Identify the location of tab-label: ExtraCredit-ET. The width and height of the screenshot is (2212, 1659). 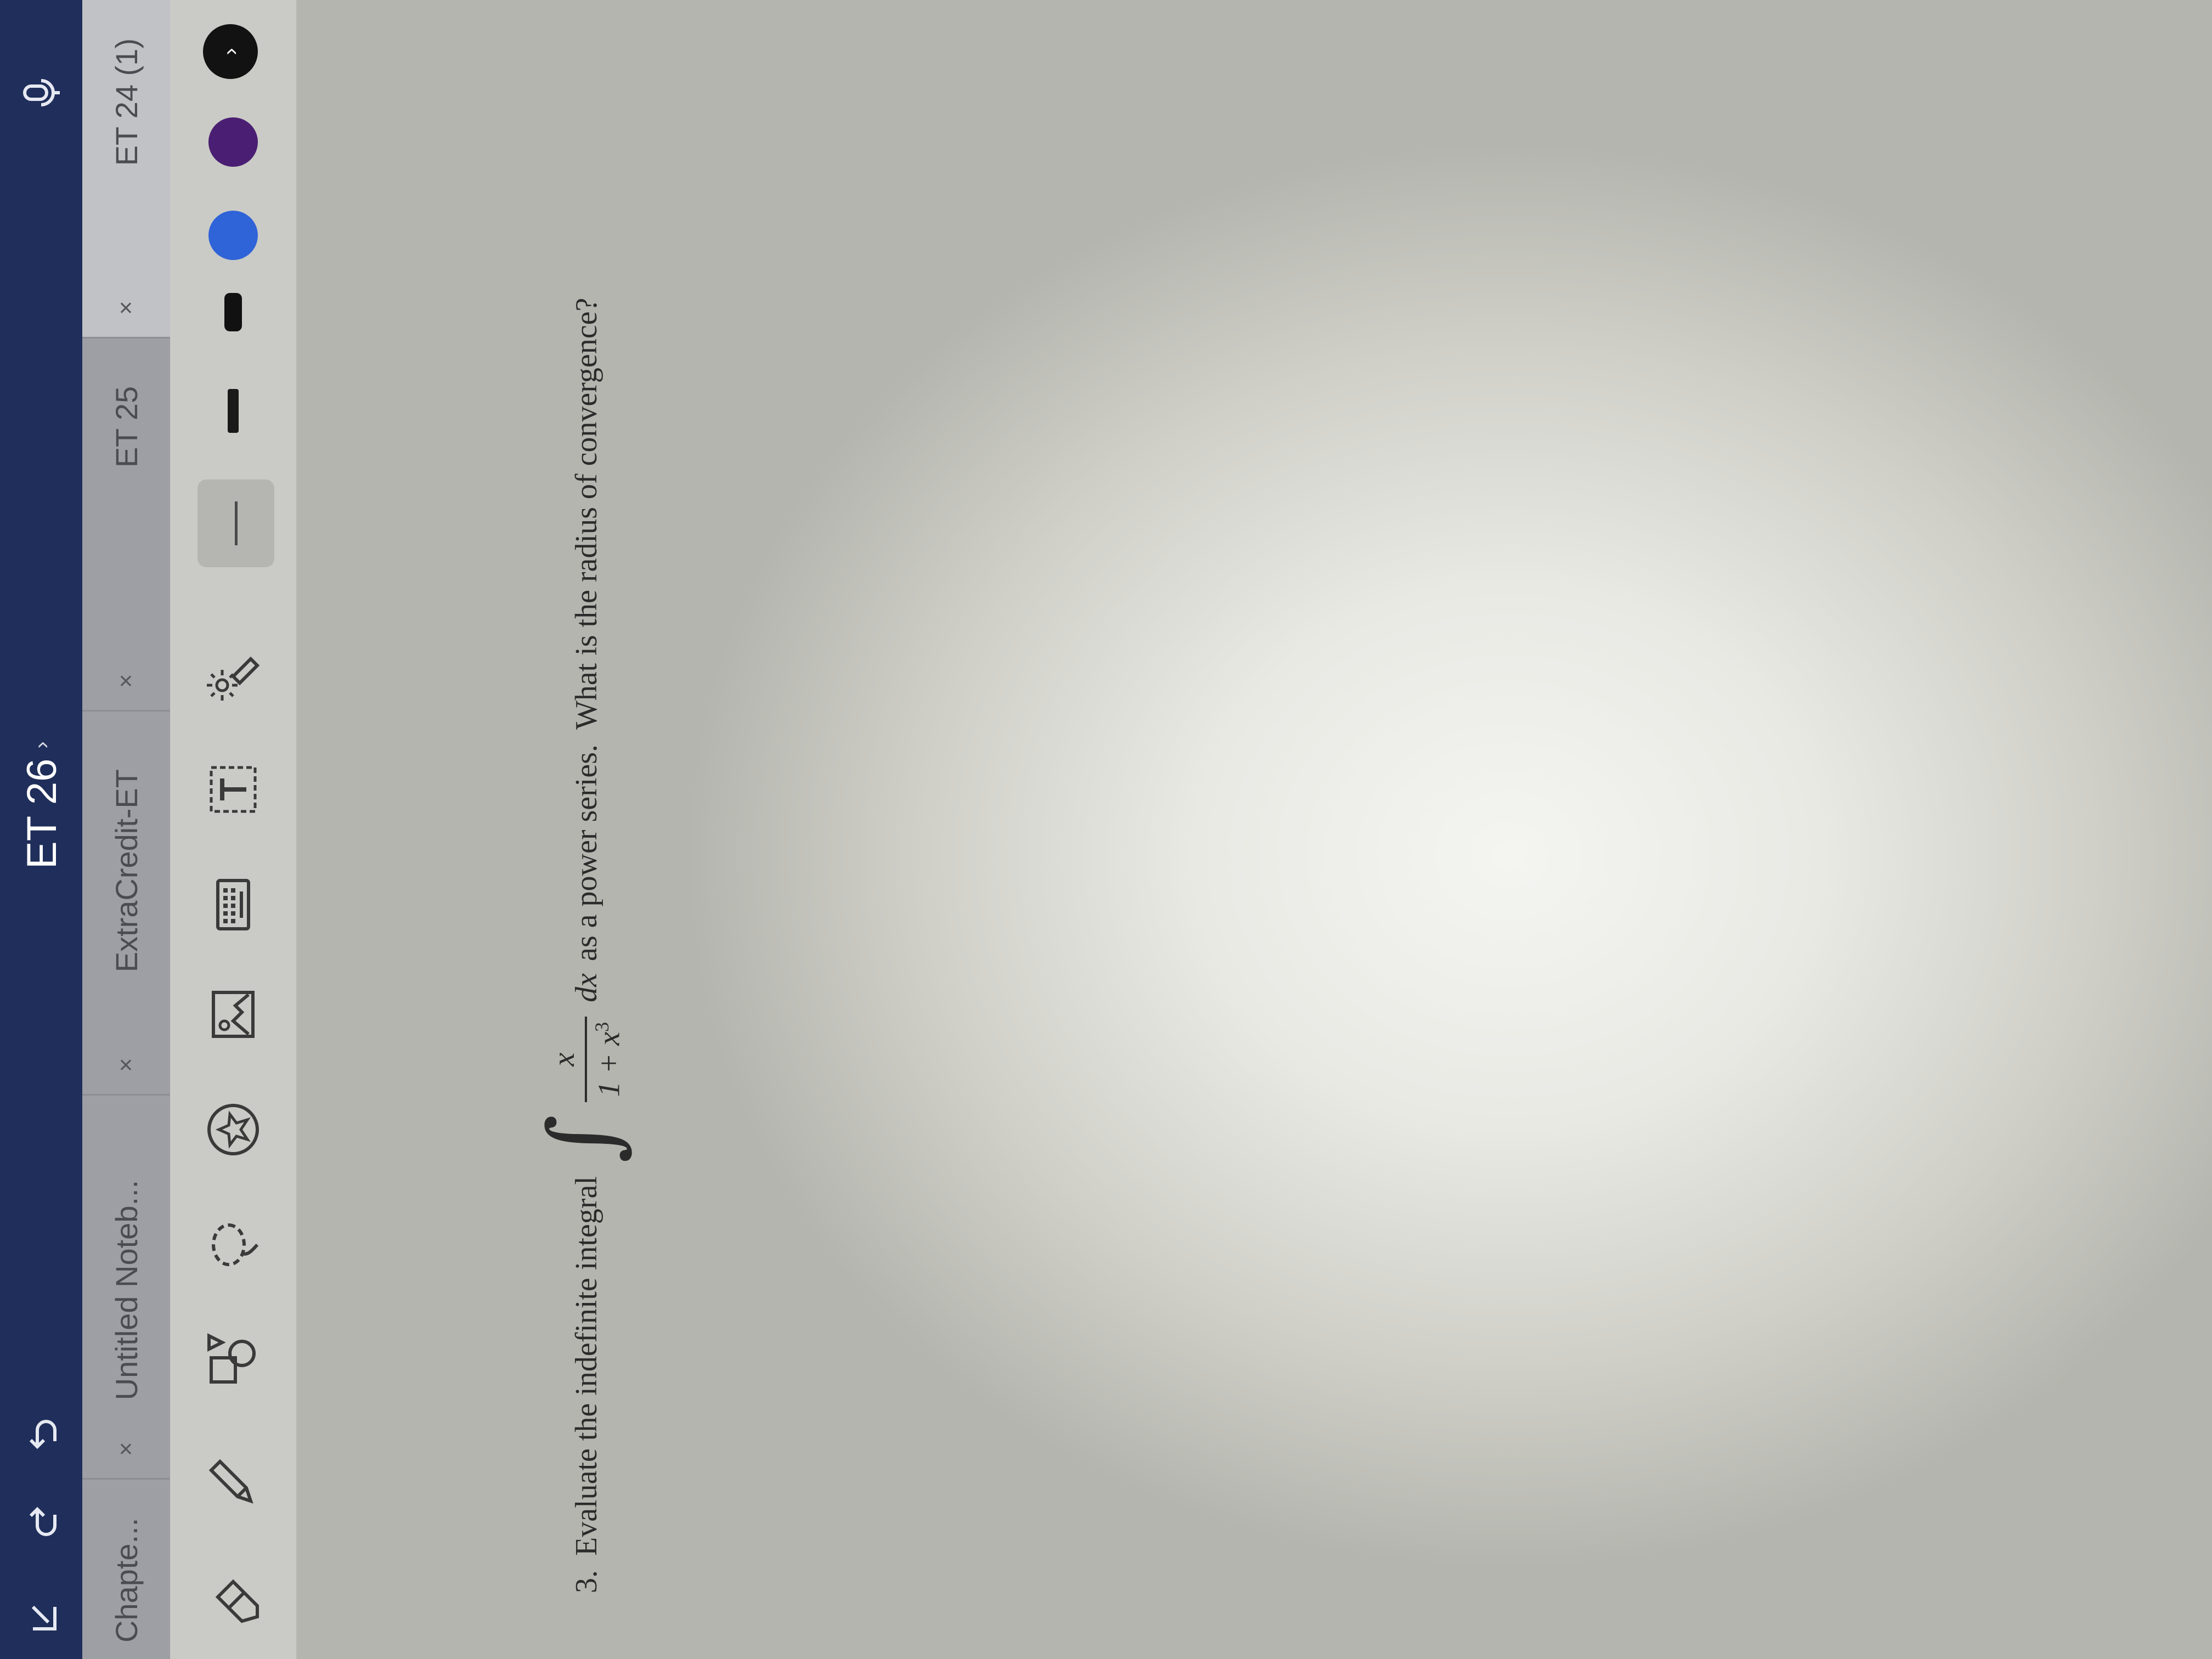
(127, 871).